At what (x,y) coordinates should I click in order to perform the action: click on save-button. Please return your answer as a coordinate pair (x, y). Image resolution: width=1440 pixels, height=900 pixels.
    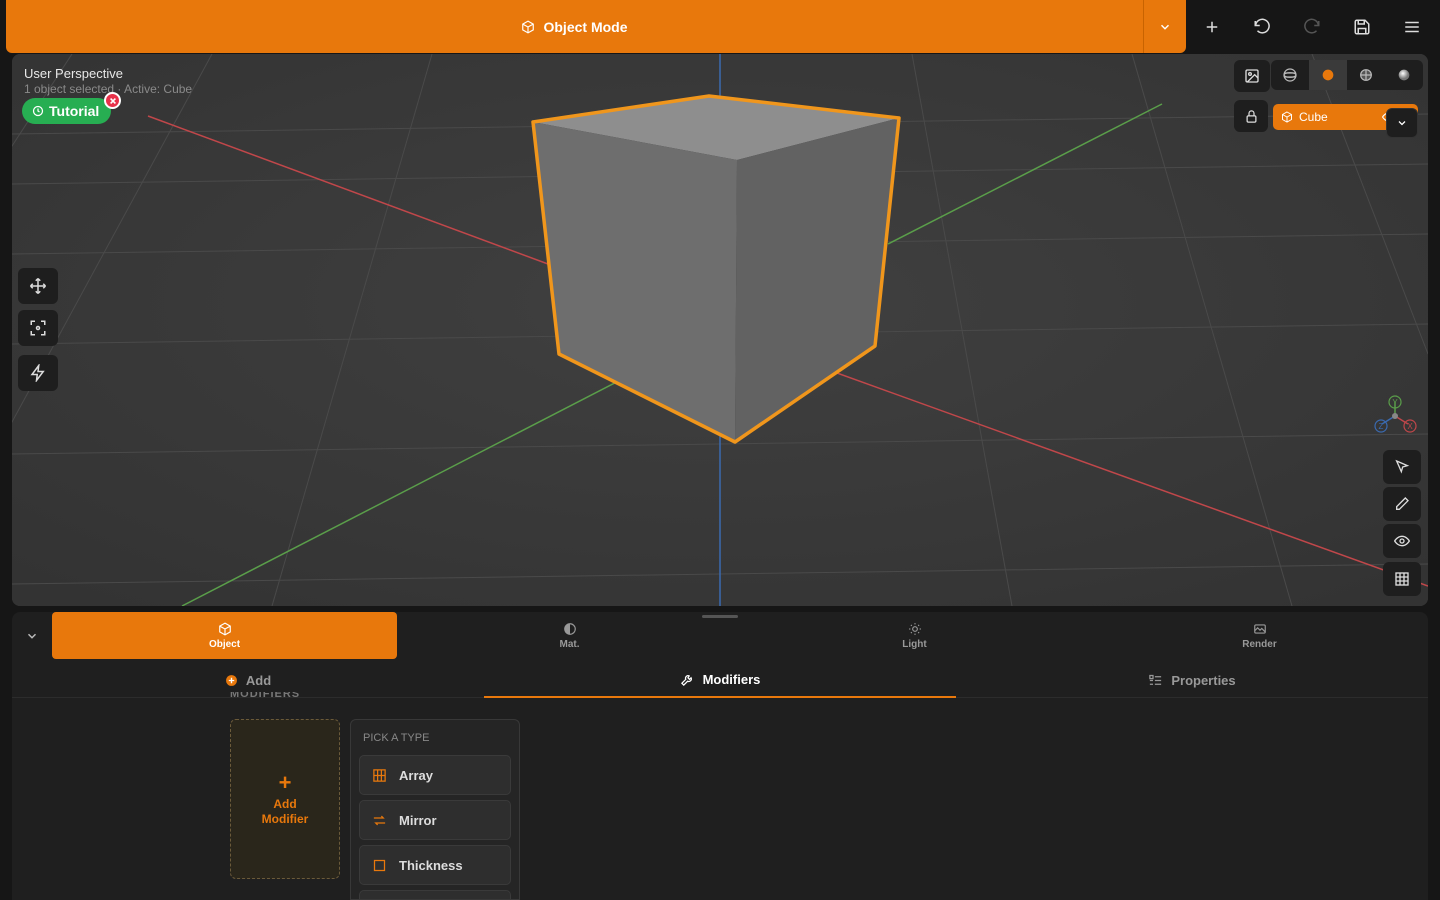
    Looking at the image, I should click on (1362, 27).